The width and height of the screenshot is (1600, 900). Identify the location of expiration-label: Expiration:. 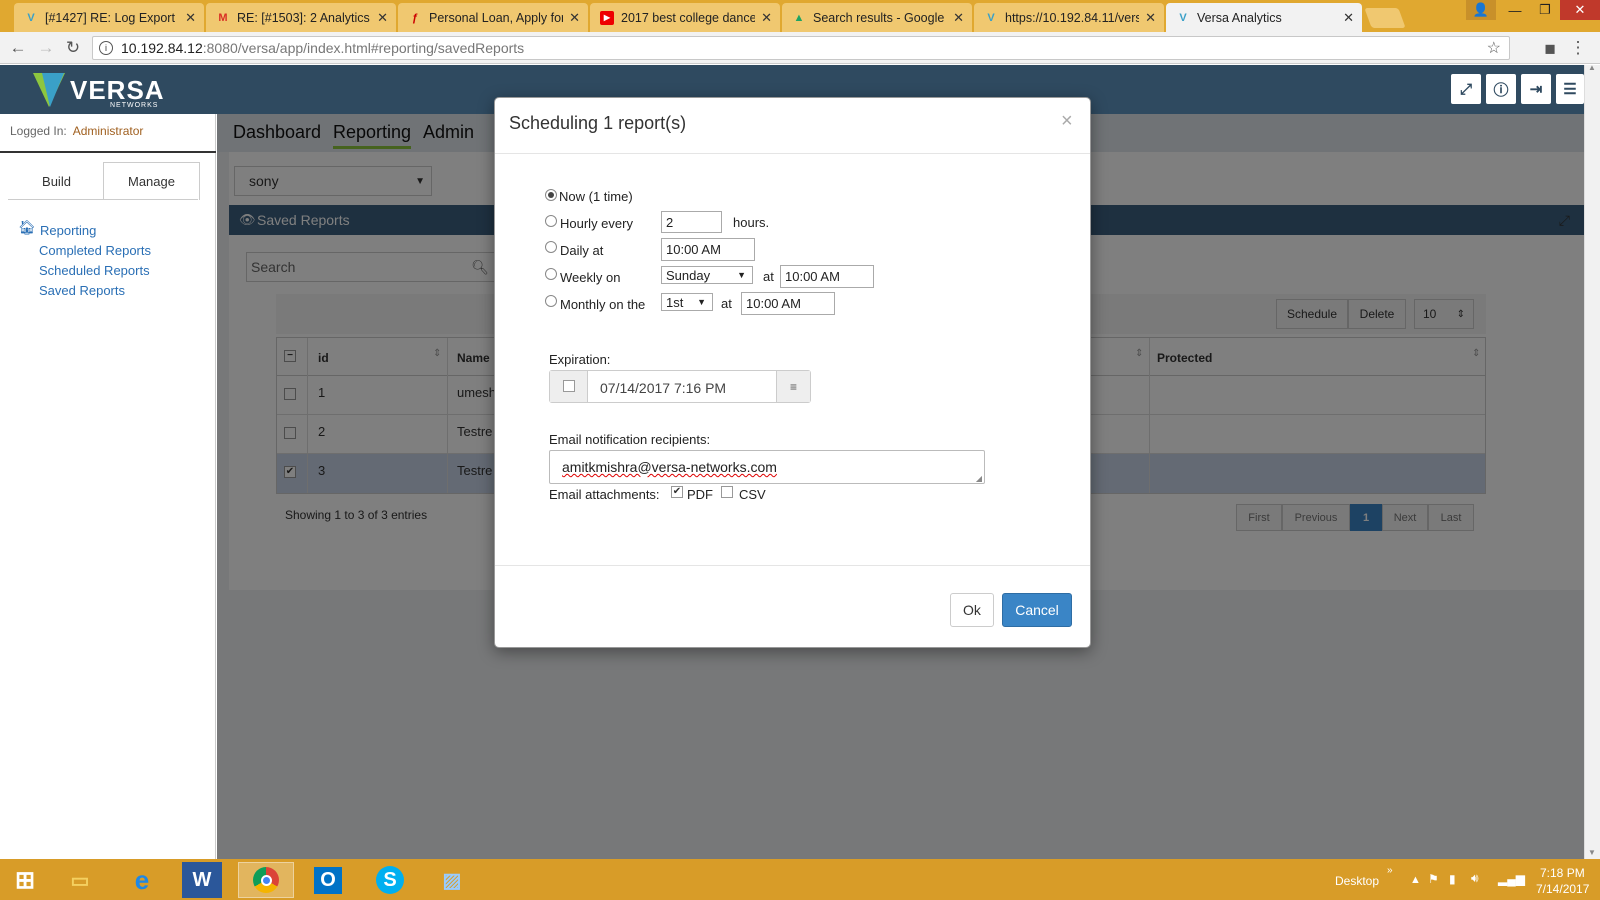
(580, 359).